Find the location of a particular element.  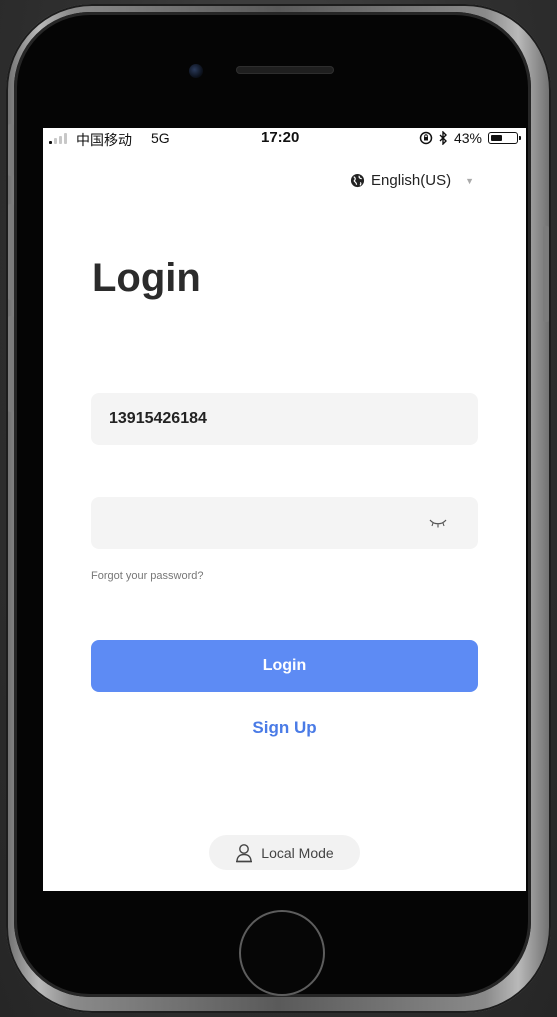

front-camera is located at coordinates (196, 71).